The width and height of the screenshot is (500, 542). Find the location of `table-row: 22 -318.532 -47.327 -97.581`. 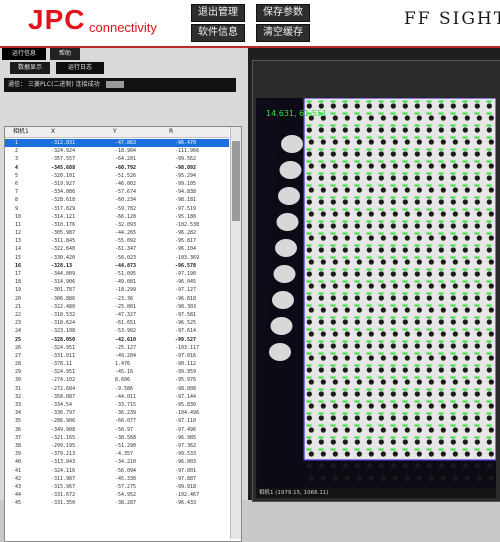

table-row: 22 -318.532 -47.327 -97.581 is located at coordinates (117, 315).